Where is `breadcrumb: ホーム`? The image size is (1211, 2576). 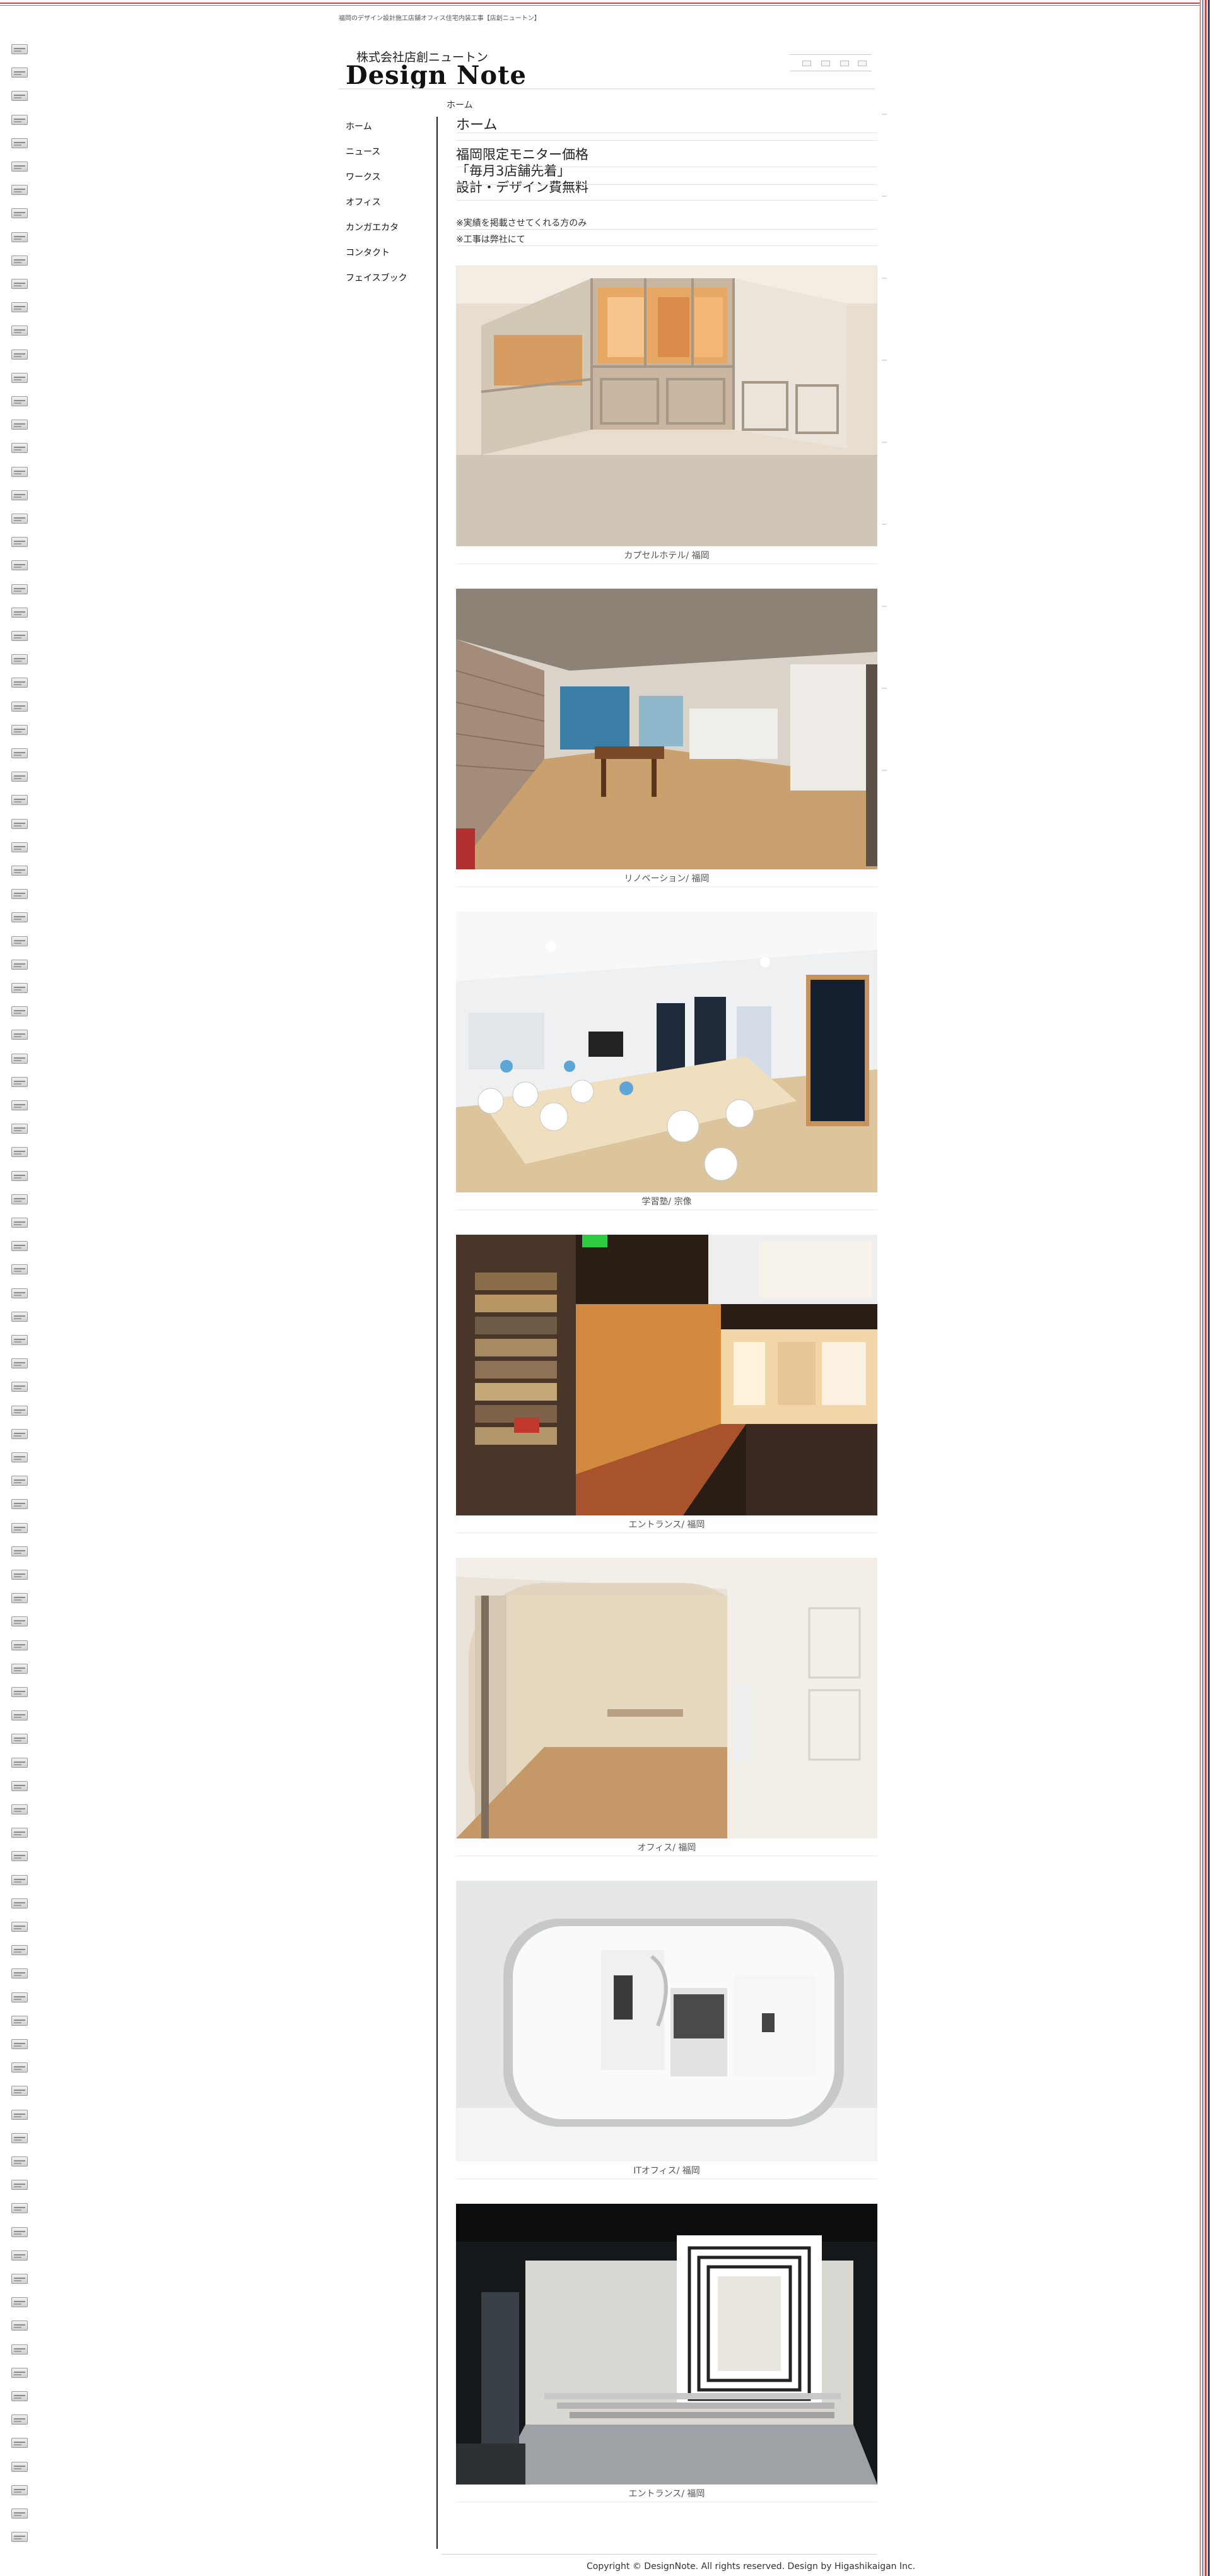 breadcrumb: ホーム is located at coordinates (460, 105).